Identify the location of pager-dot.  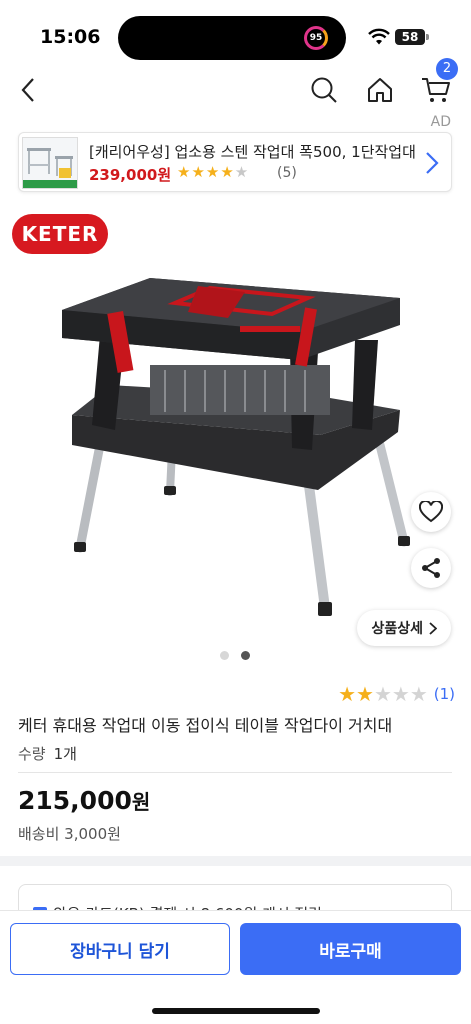
(224, 655).